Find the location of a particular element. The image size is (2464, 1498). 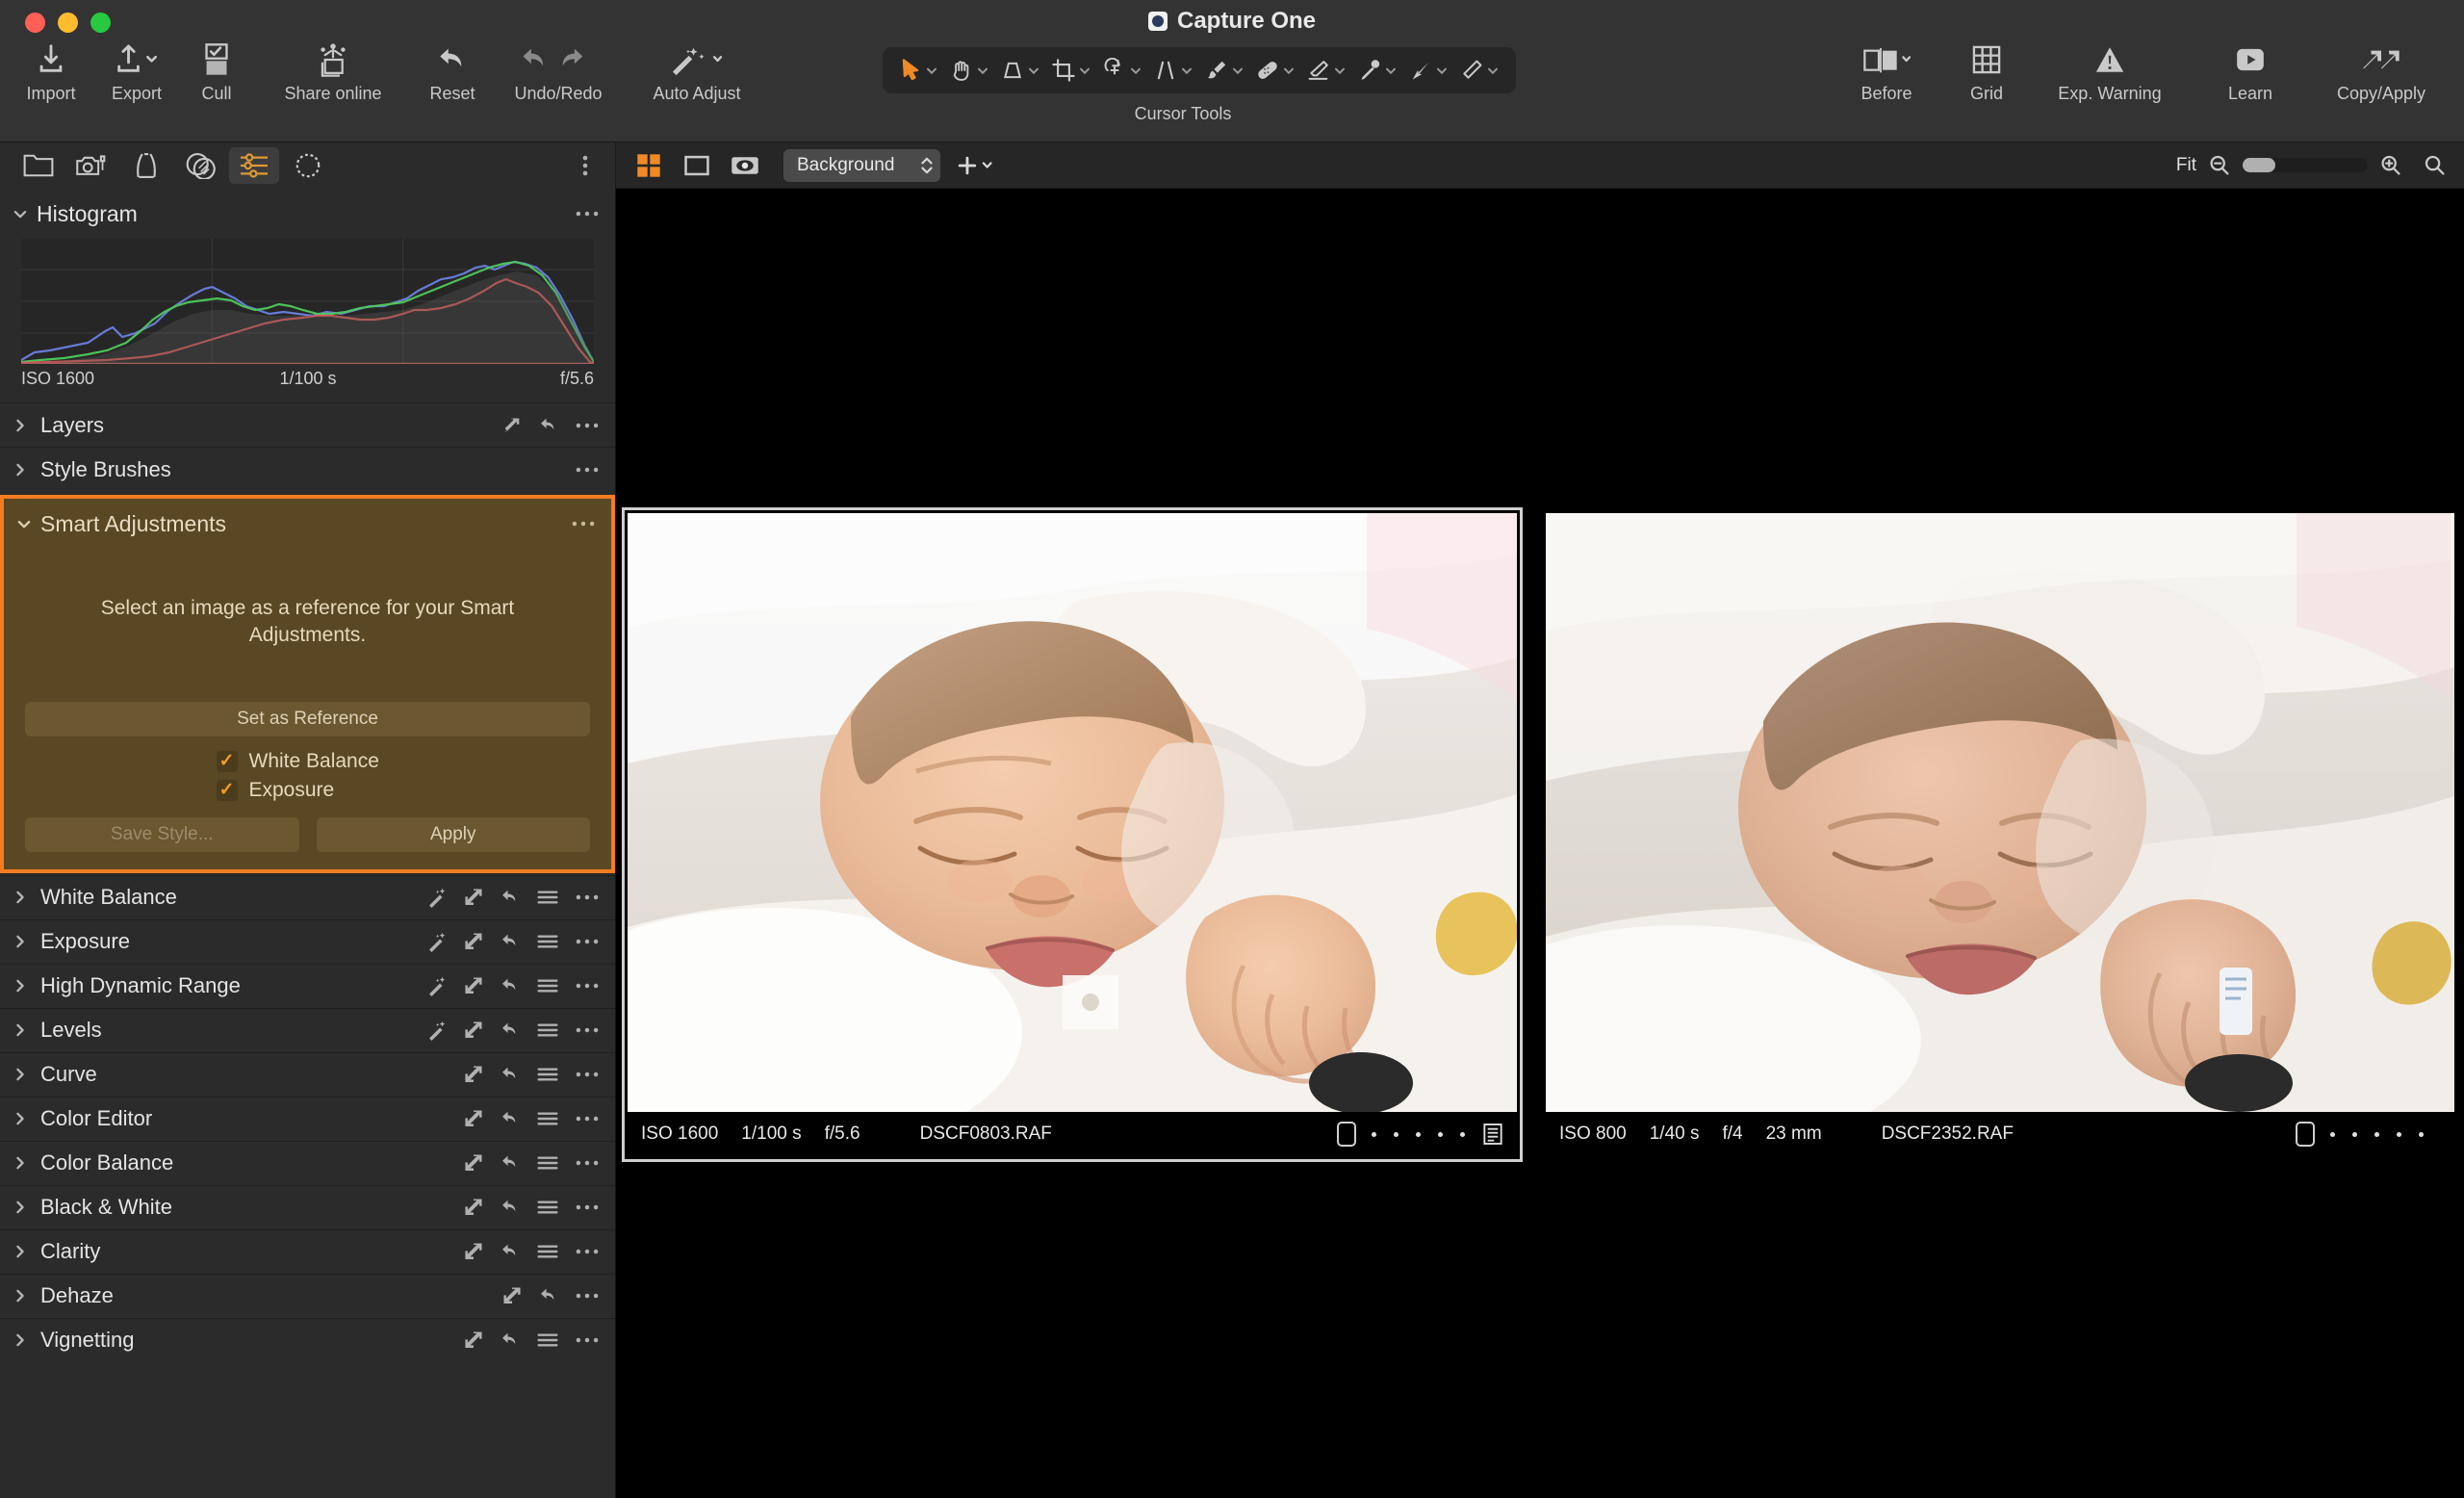

cursor-tool-color-picker is located at coordinates (1377, 71).